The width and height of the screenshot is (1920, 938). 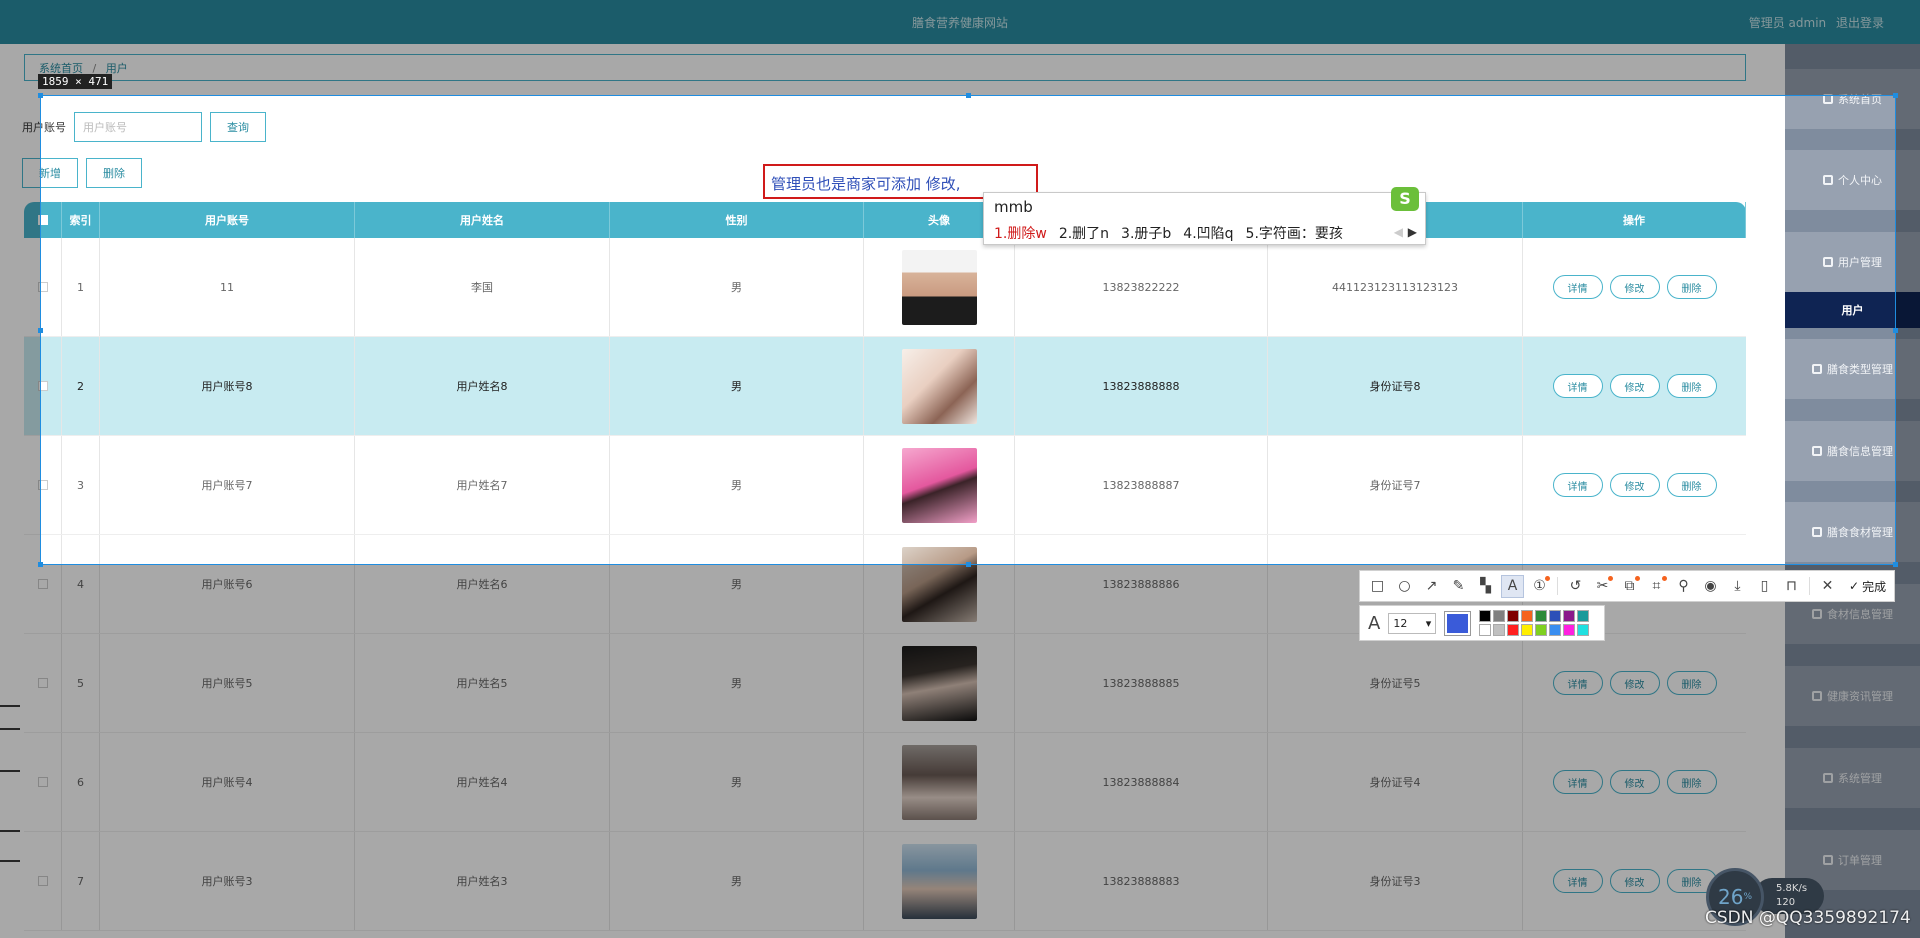 What do you see at coordinates (1827, 586) in the screenshot?
I see `close-icon: ✕` at bounding box center [1827, 586].